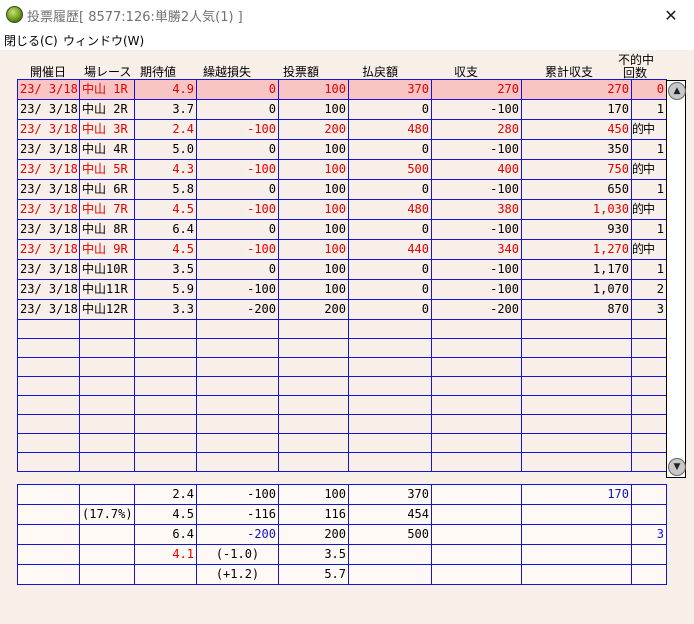  Describe the element at coordinates (237, 534) in the screenshot. I see `summary-cell: -200` at that location.